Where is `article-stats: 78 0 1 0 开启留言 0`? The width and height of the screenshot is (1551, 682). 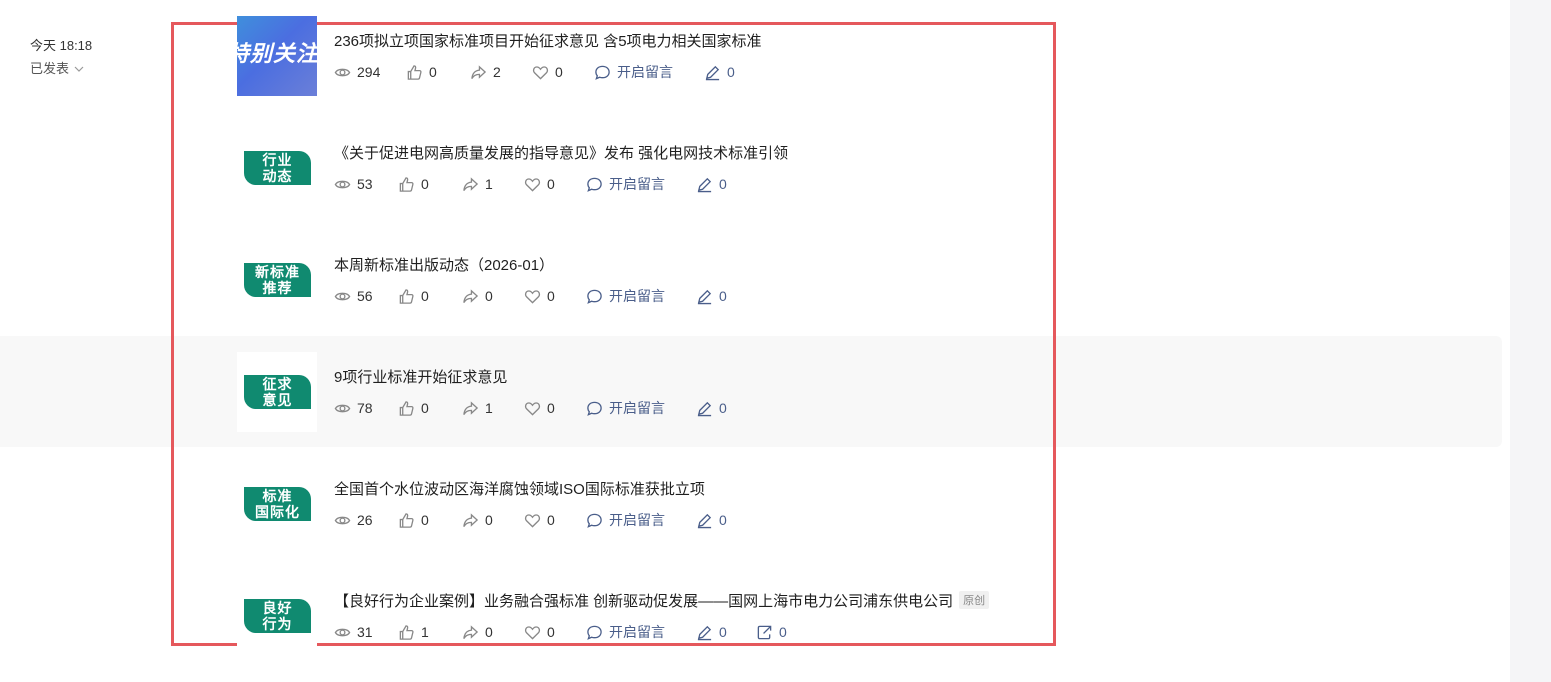 article-stats: 78 0 1 0 开启留言 0 is located at coordinates (541, 408).